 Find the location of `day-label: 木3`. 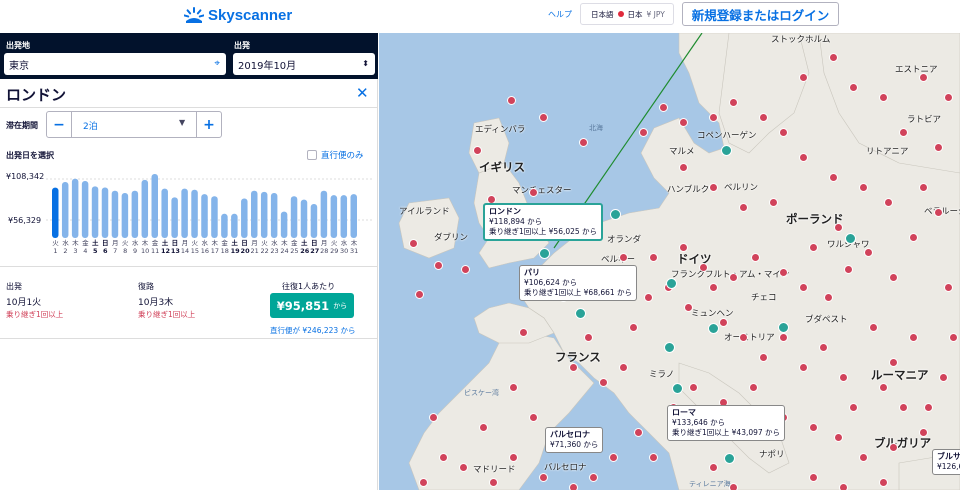

day-label: 木3 is located at coordinates (75, 247).